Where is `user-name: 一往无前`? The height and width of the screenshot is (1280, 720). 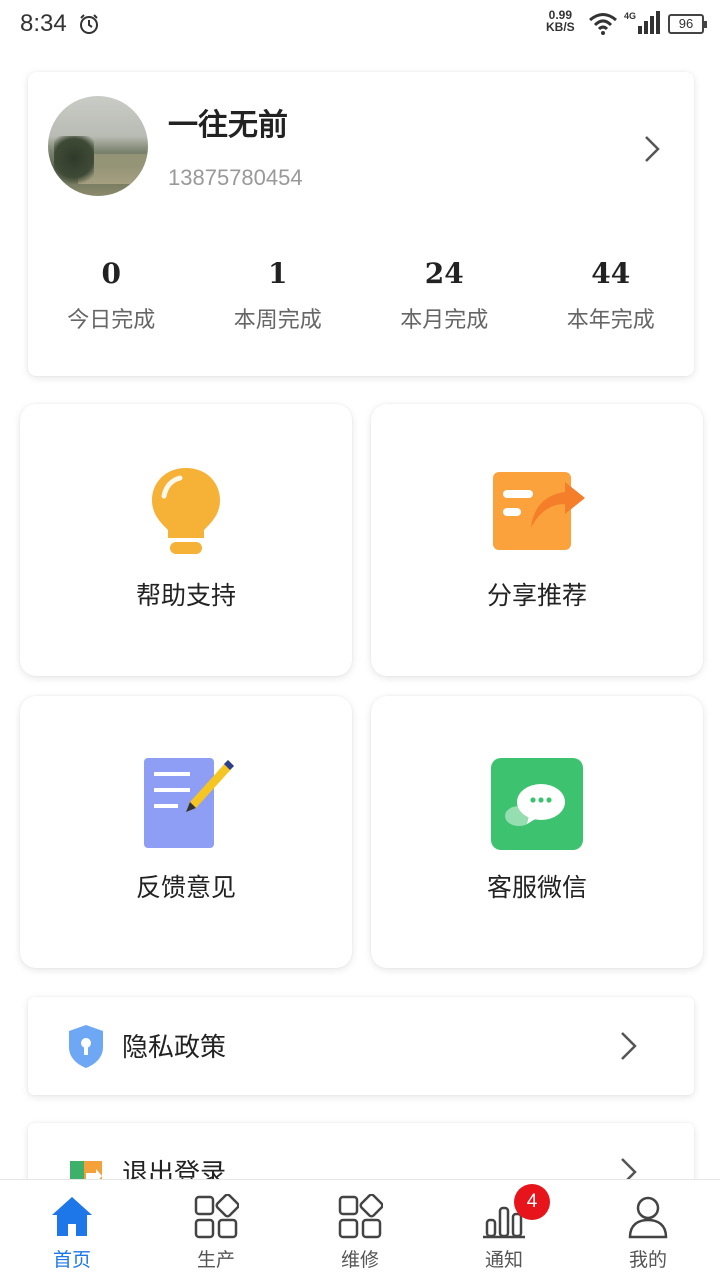 user-name: 一往无前 is located at coordinates (228, 125).